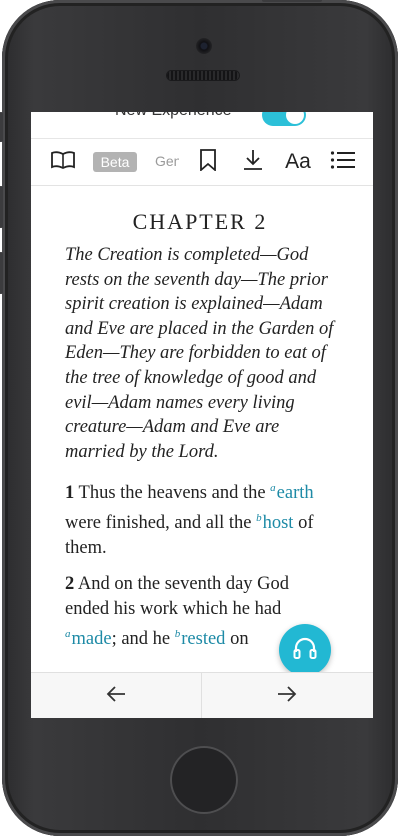  Describe the element at coordinates (127, 1) in the screenshot. I see `top-edge-detail` at that location.